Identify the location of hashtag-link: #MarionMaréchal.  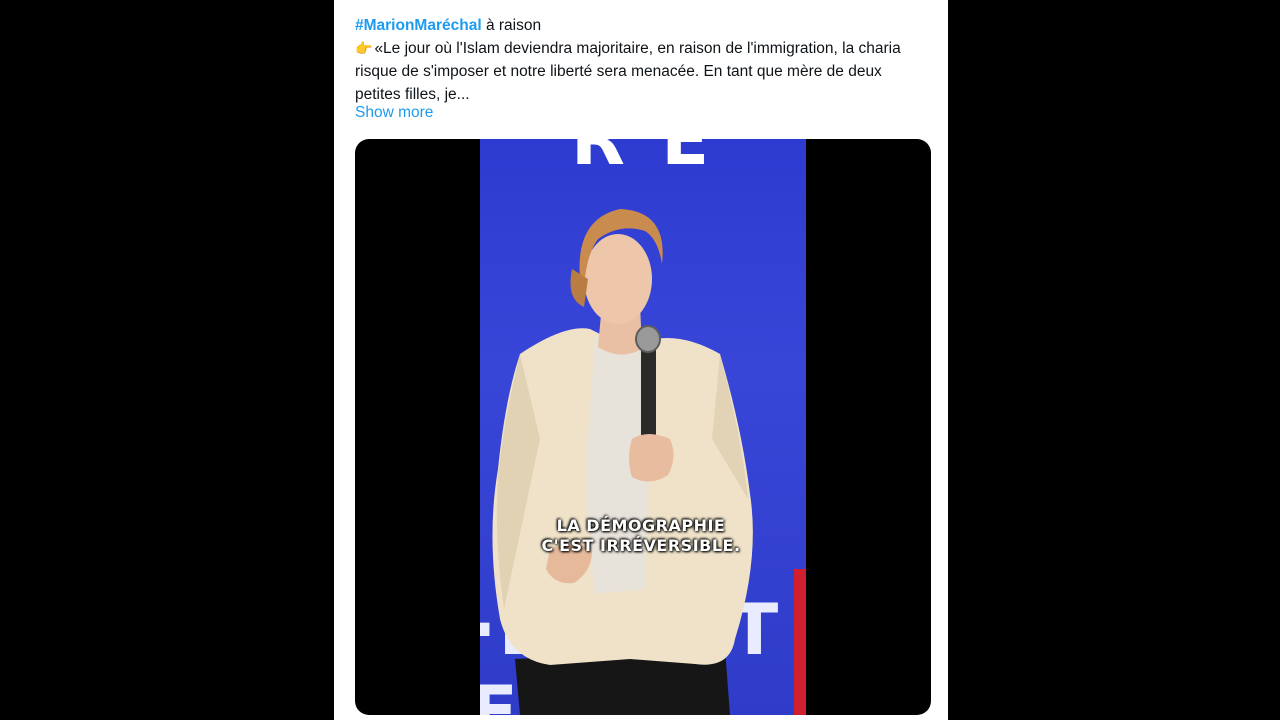
(418, 25).